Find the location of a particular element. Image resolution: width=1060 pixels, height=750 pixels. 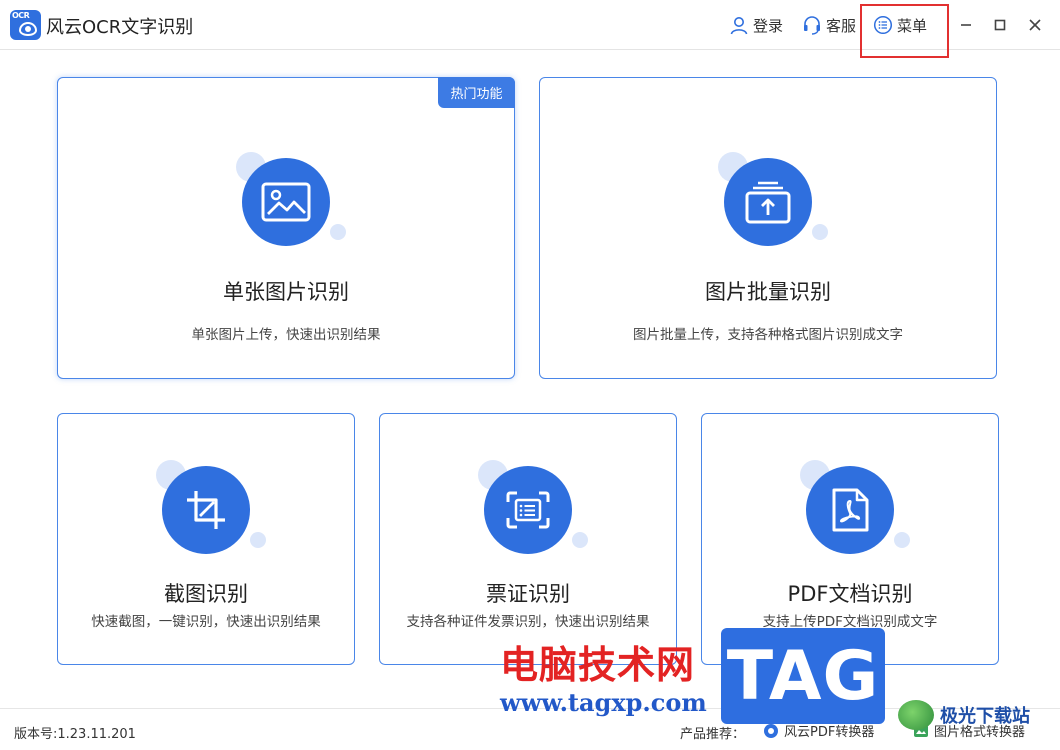

single-icon-wrap is located at coordinates (291, 202).